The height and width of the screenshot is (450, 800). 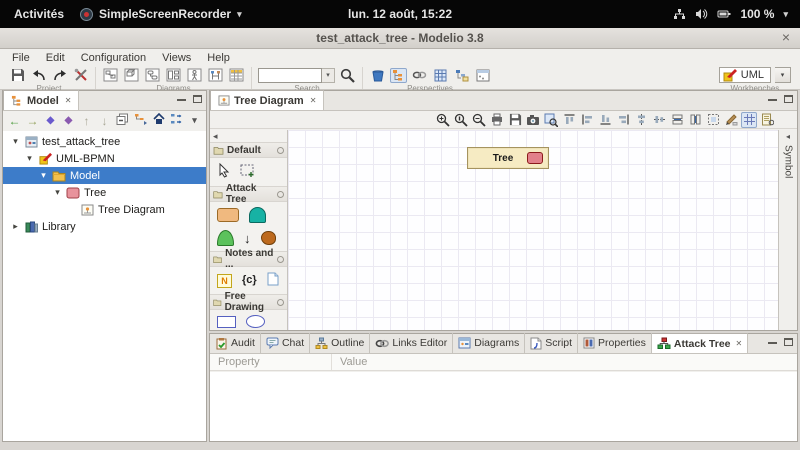 What do you see at coordinates (273, 280) in the screenshot?
I see `document-tool` at bounding box center [273, 280].